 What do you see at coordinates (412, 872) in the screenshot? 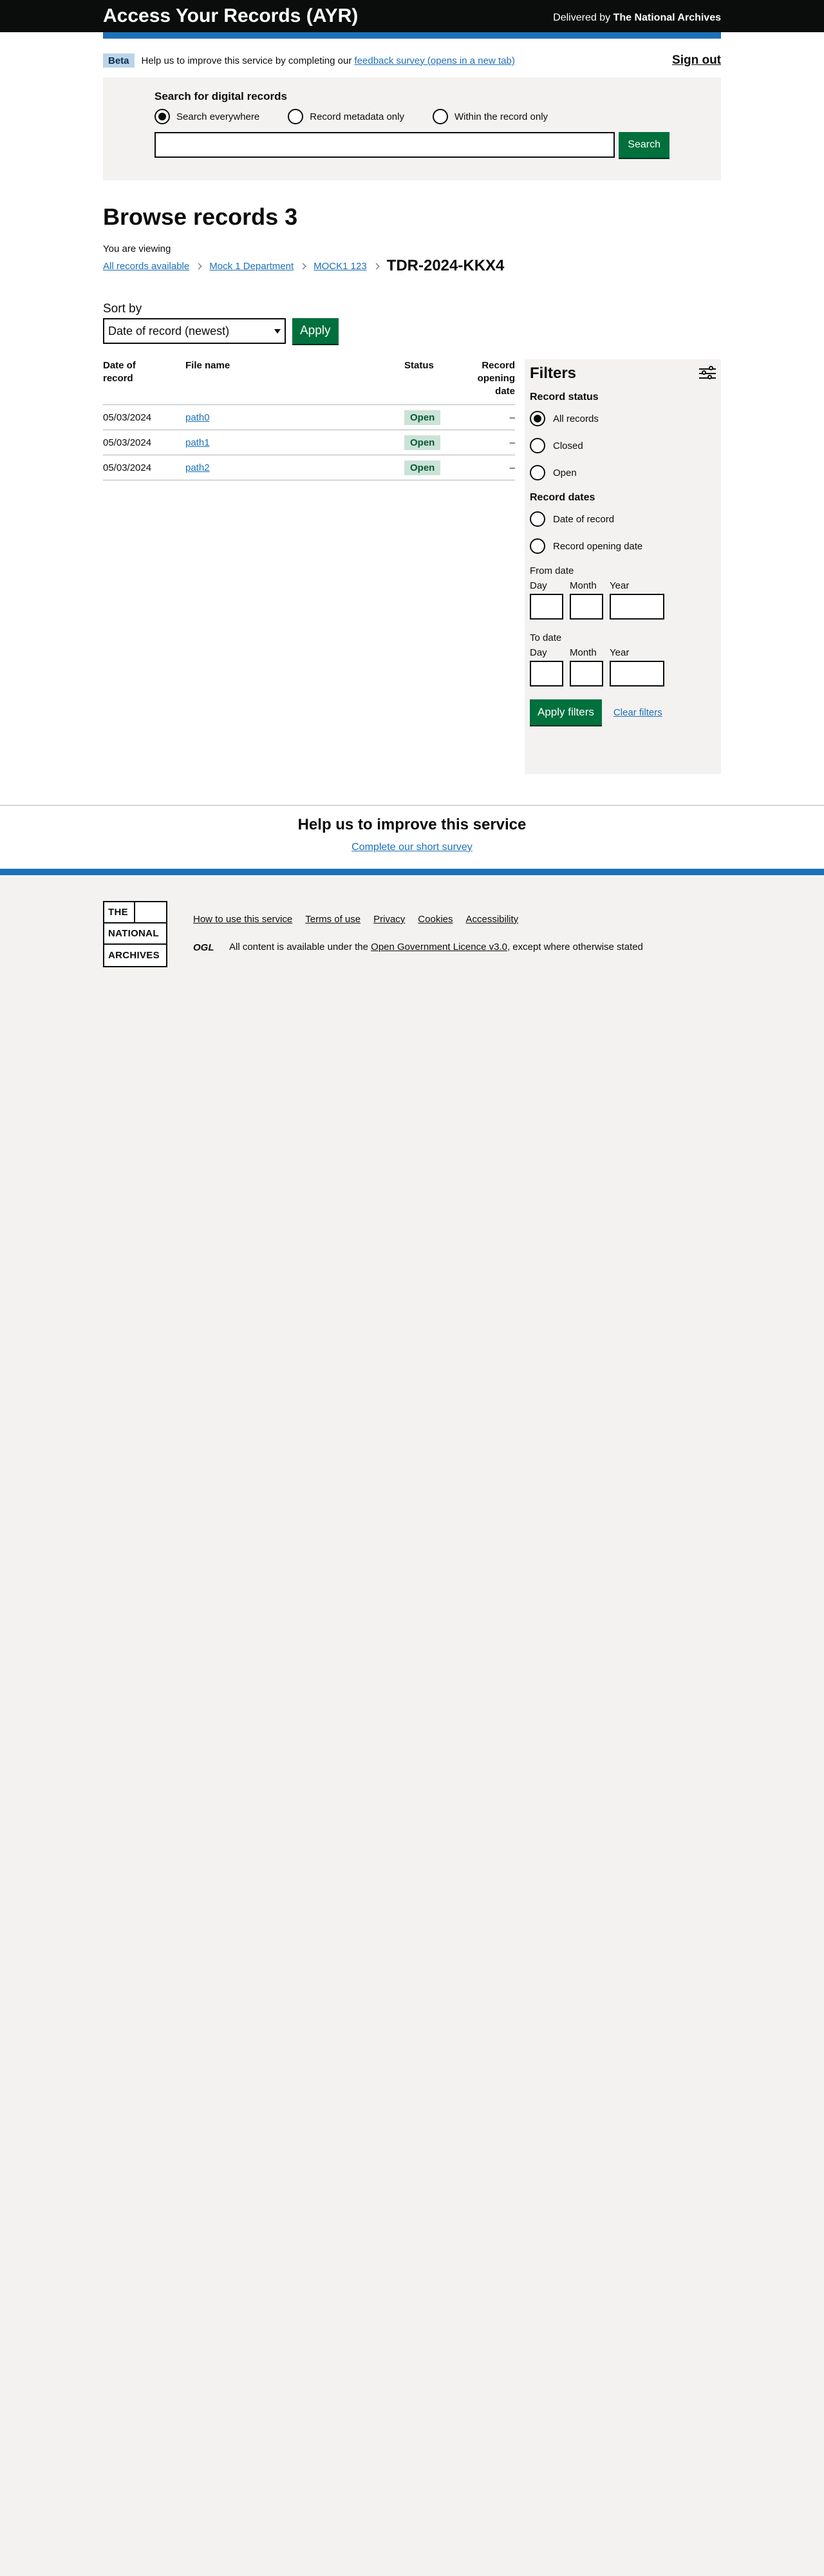
I see `footer-blue-strip` at bounding box center [412, 872].